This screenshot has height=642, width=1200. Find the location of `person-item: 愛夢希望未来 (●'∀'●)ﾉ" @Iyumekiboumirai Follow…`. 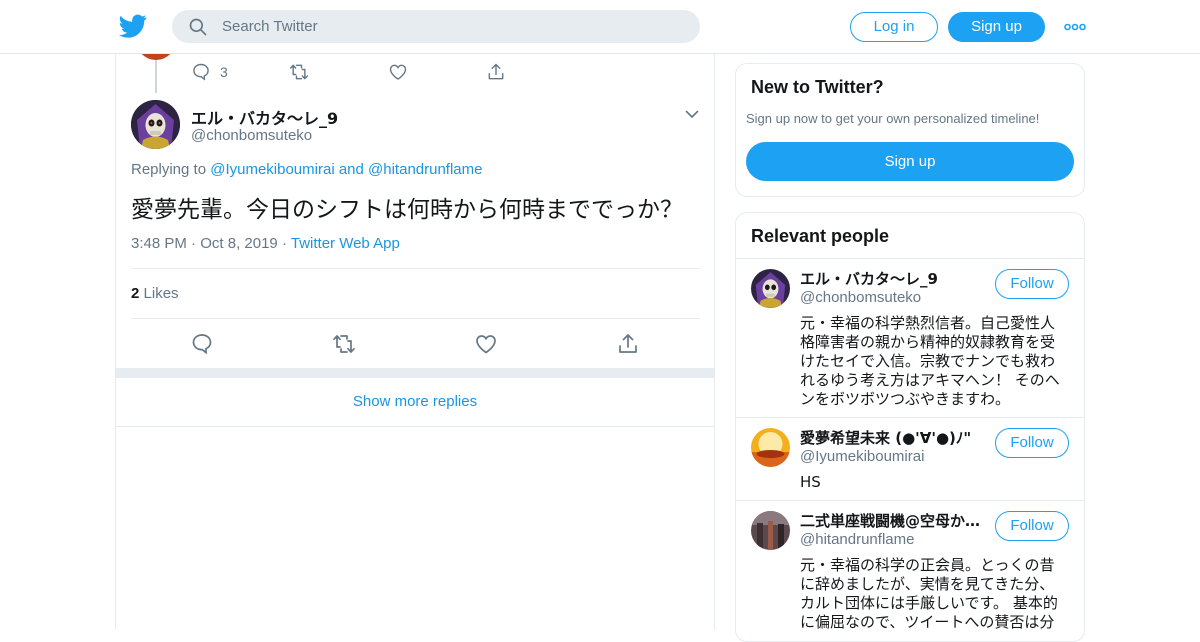

person-item: 愛夢希望未来 (●'∀'●)ﾉ" @Iyumekiboumirai Follow… is located at coordinates (910, 458).